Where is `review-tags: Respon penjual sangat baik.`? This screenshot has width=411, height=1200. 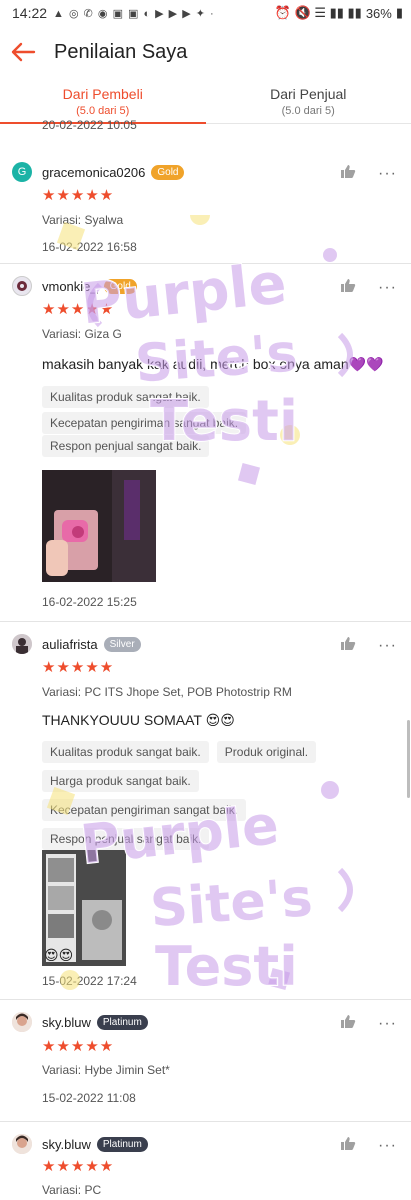 review-tags: Respon penjual sangat baik. is located at coordinates (220, 446).